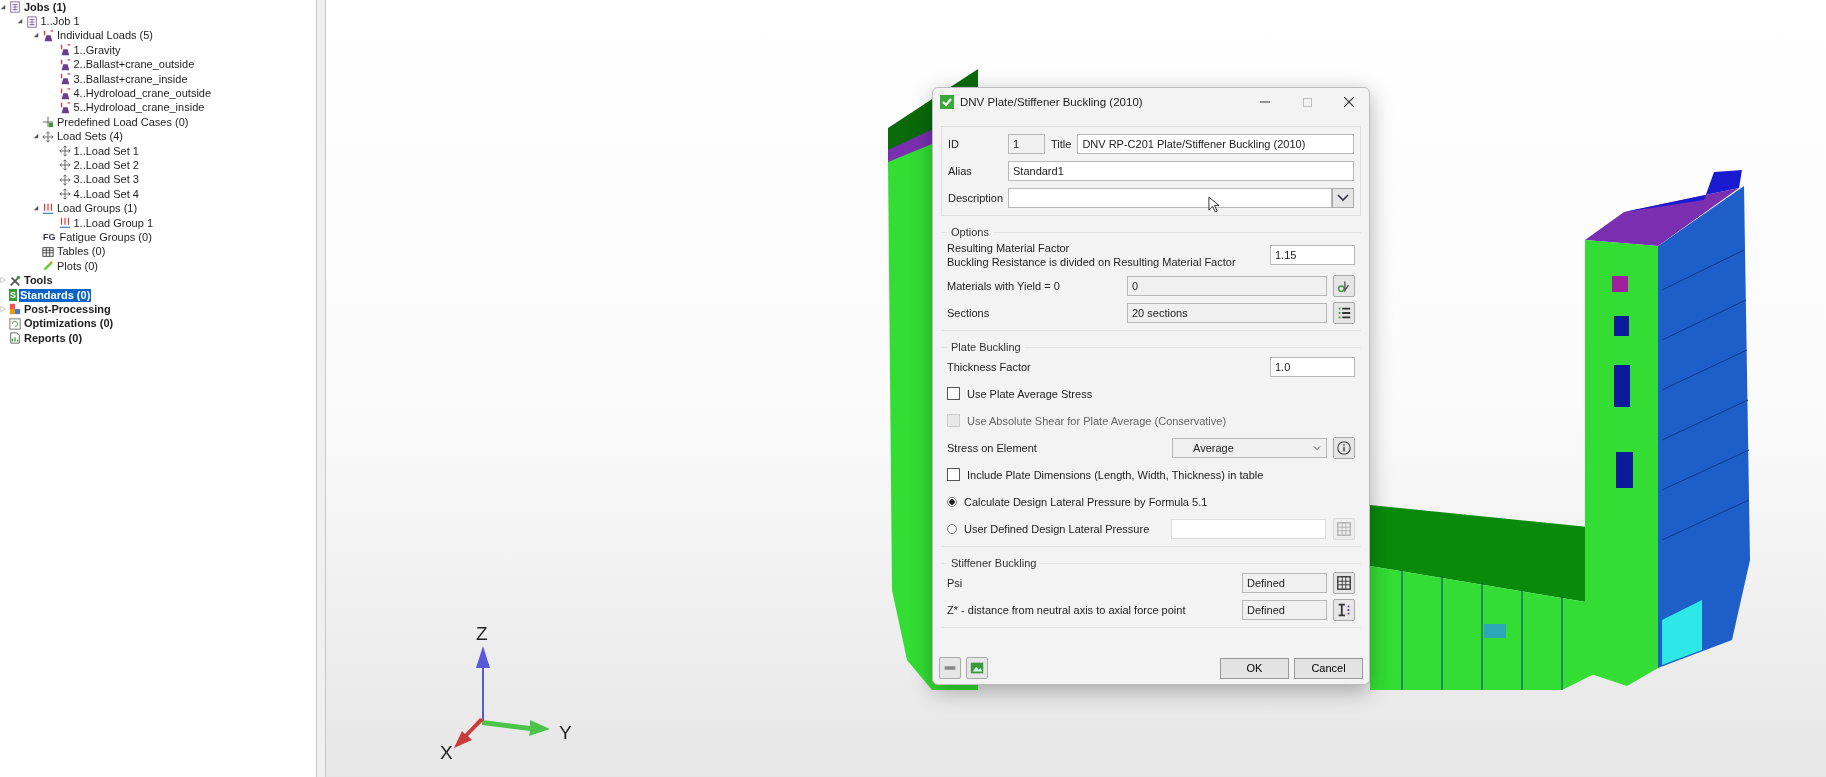 This screenshot has width=1826, height=777. Describe the element at coordinates (106, 194) in the screenshot. I see `tree-item: 4..Load Set 4` at that location.